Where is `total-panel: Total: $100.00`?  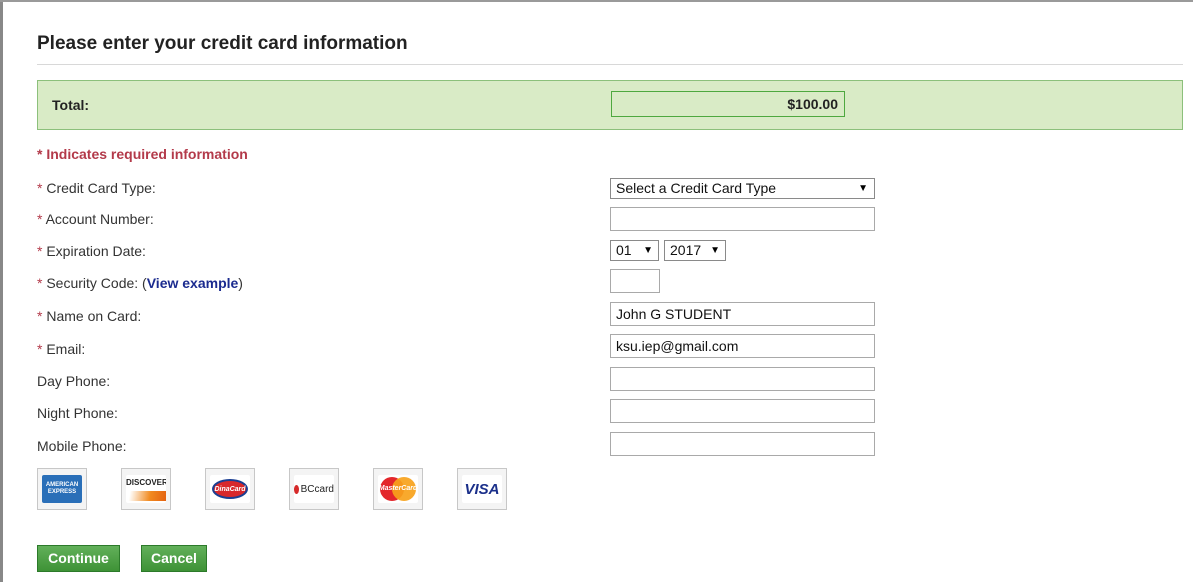 total-panel: Total: $100.00 is located at coordinates (610, 105).